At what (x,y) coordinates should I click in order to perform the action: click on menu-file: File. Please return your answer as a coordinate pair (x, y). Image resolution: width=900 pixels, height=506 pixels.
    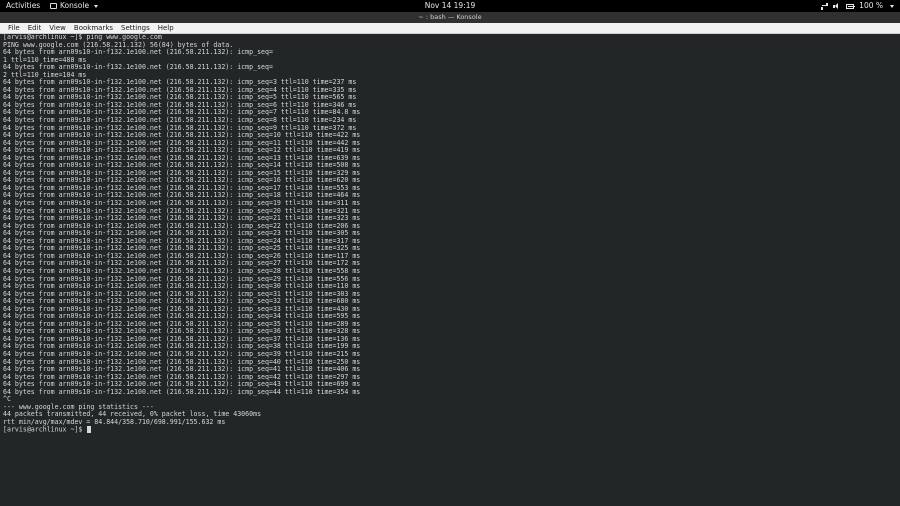
    Looking at the image, I should click on (14, 28).